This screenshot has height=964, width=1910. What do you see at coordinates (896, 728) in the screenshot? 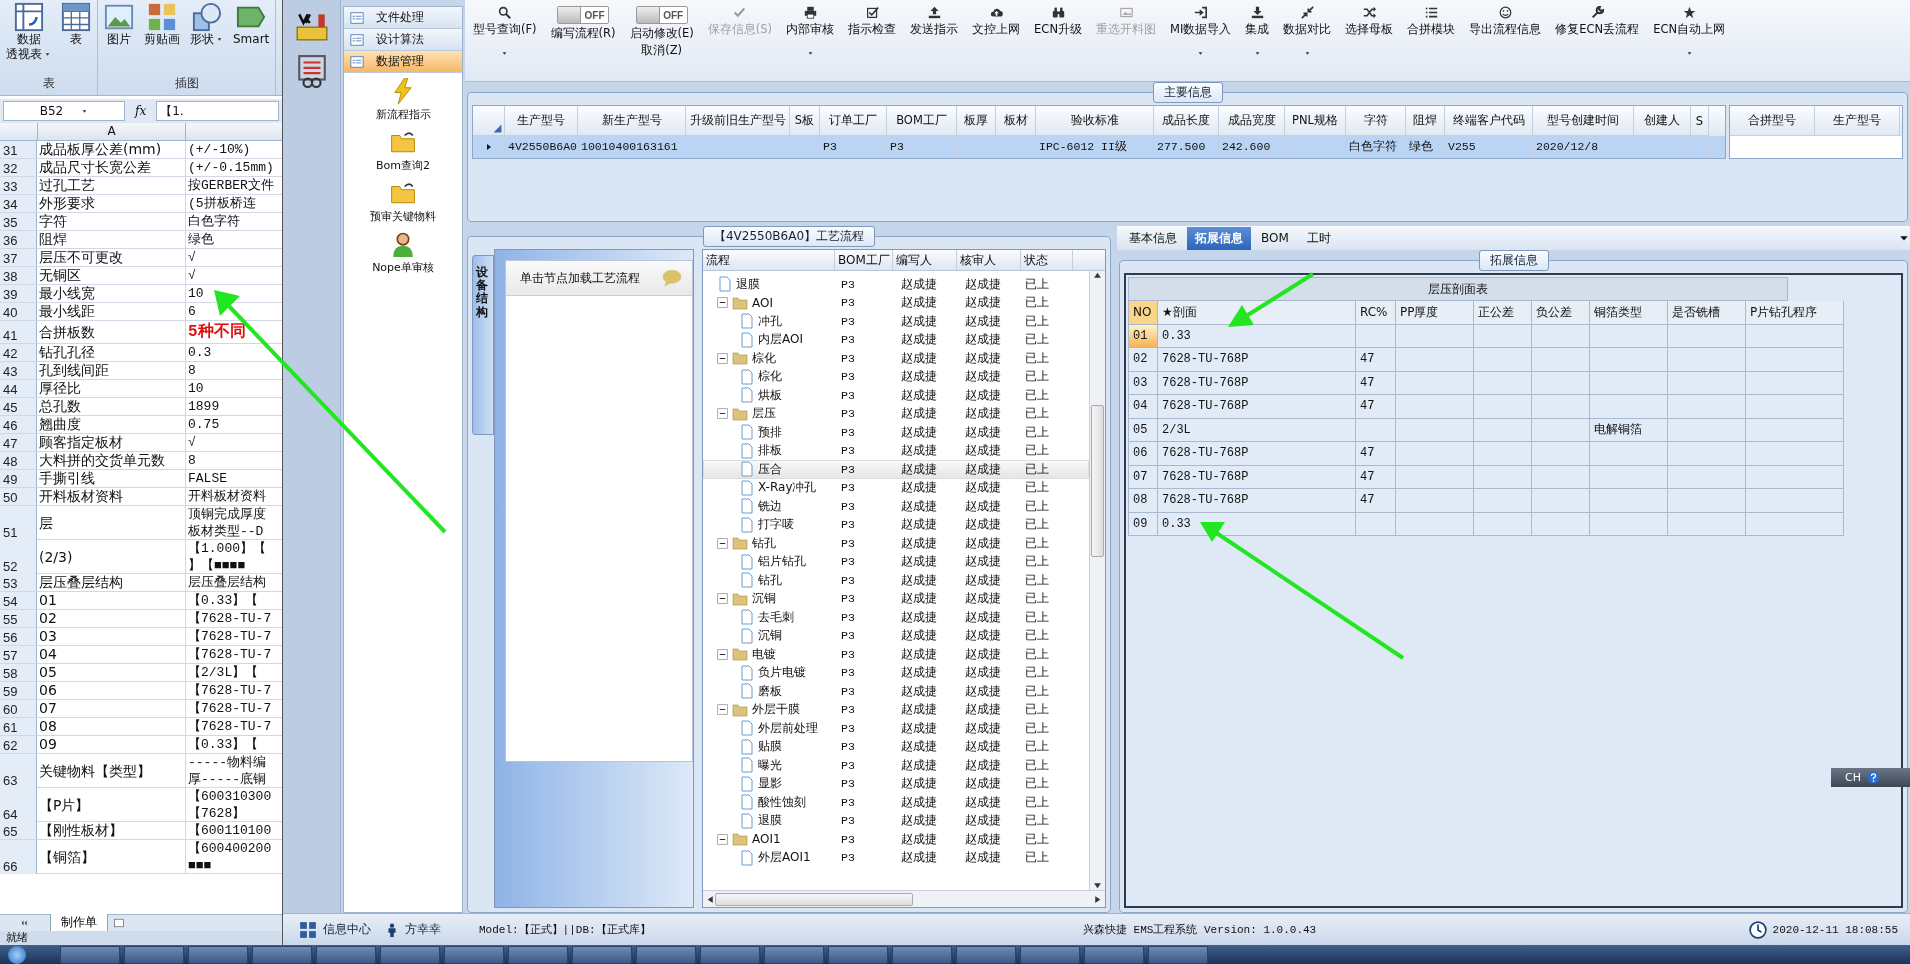
I see `tree-row: 外层前处理 P3 赵成捷 赵成捷 已上` at bounding box center [896, 728].